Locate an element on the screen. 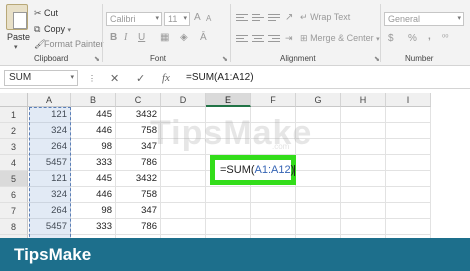  cell-g7 is located at coordinates (318, 211).